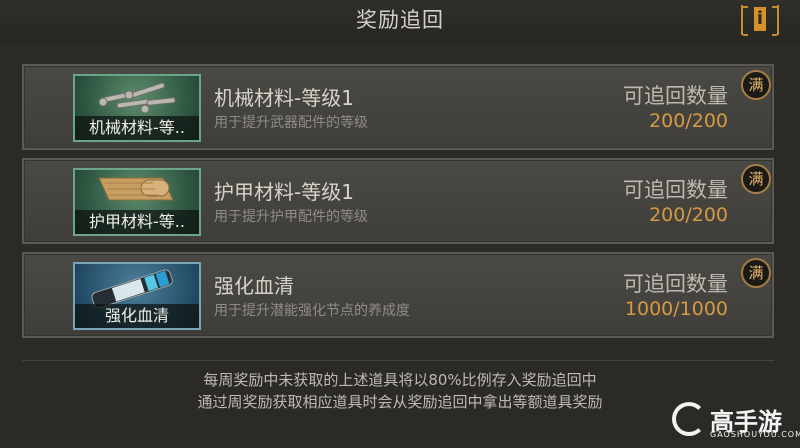 This screenshot has width=800, height=448. What do you see at coordinates (398, 360) in the screenshot?
I see `notice-divider` at bounding box center [398, 360].